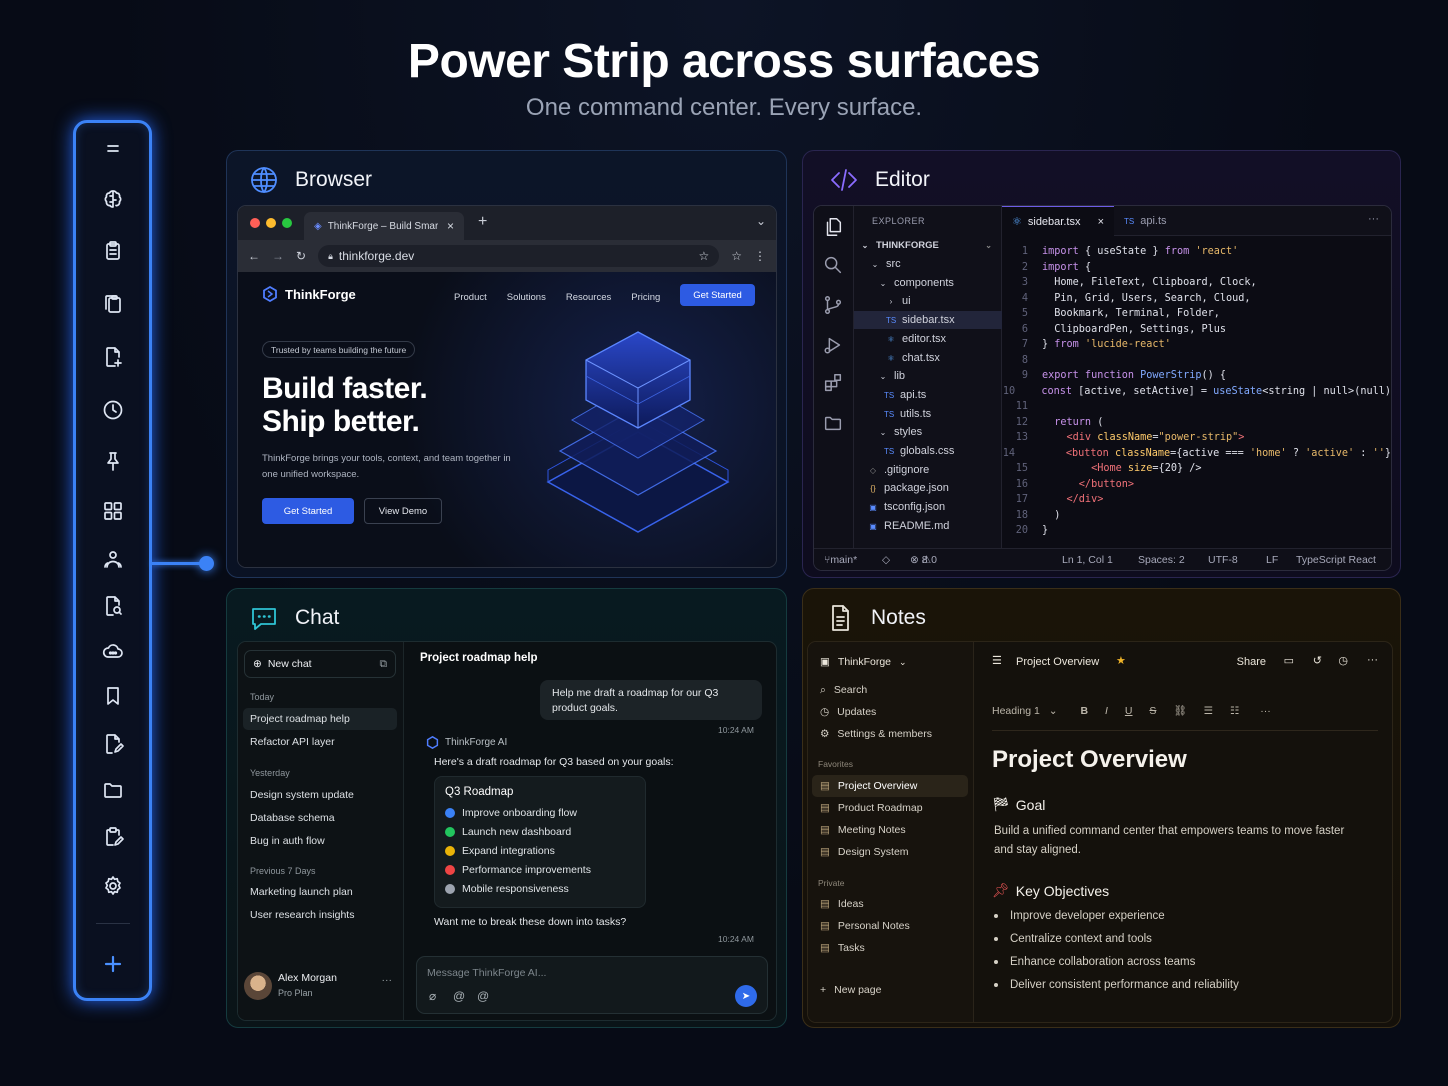 This screenshot has width=1448, height=1086. What do you see at coordinates (432, 996) in the screenshot?
I see `attach-icon: ⌀` at bounding box center [432, 996].